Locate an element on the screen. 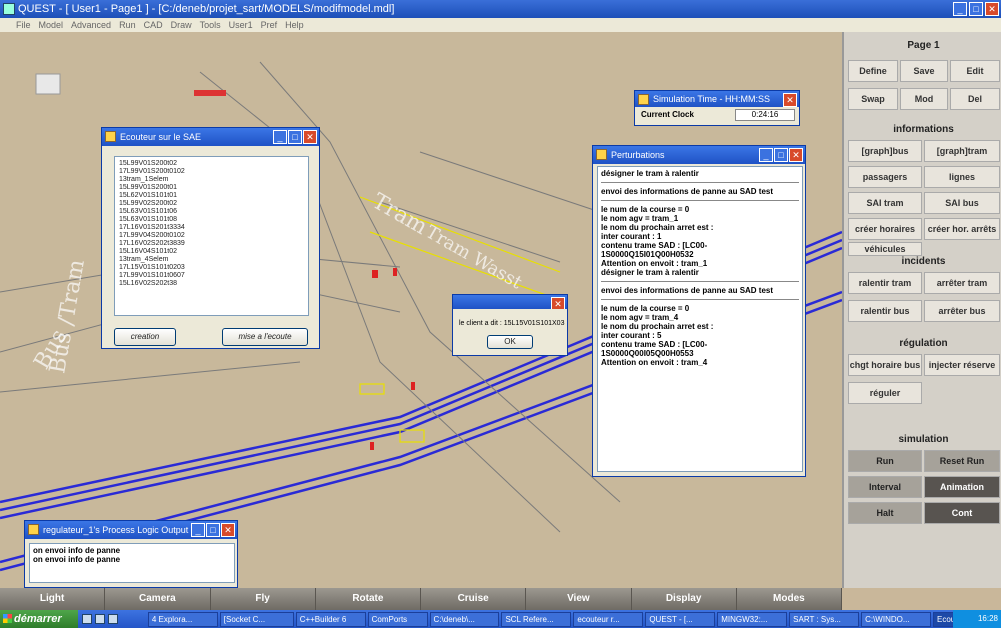 This screenshot has height=628, width=1001. list-item: 15L16V04S101t02 is located at coordinates (211, 252).